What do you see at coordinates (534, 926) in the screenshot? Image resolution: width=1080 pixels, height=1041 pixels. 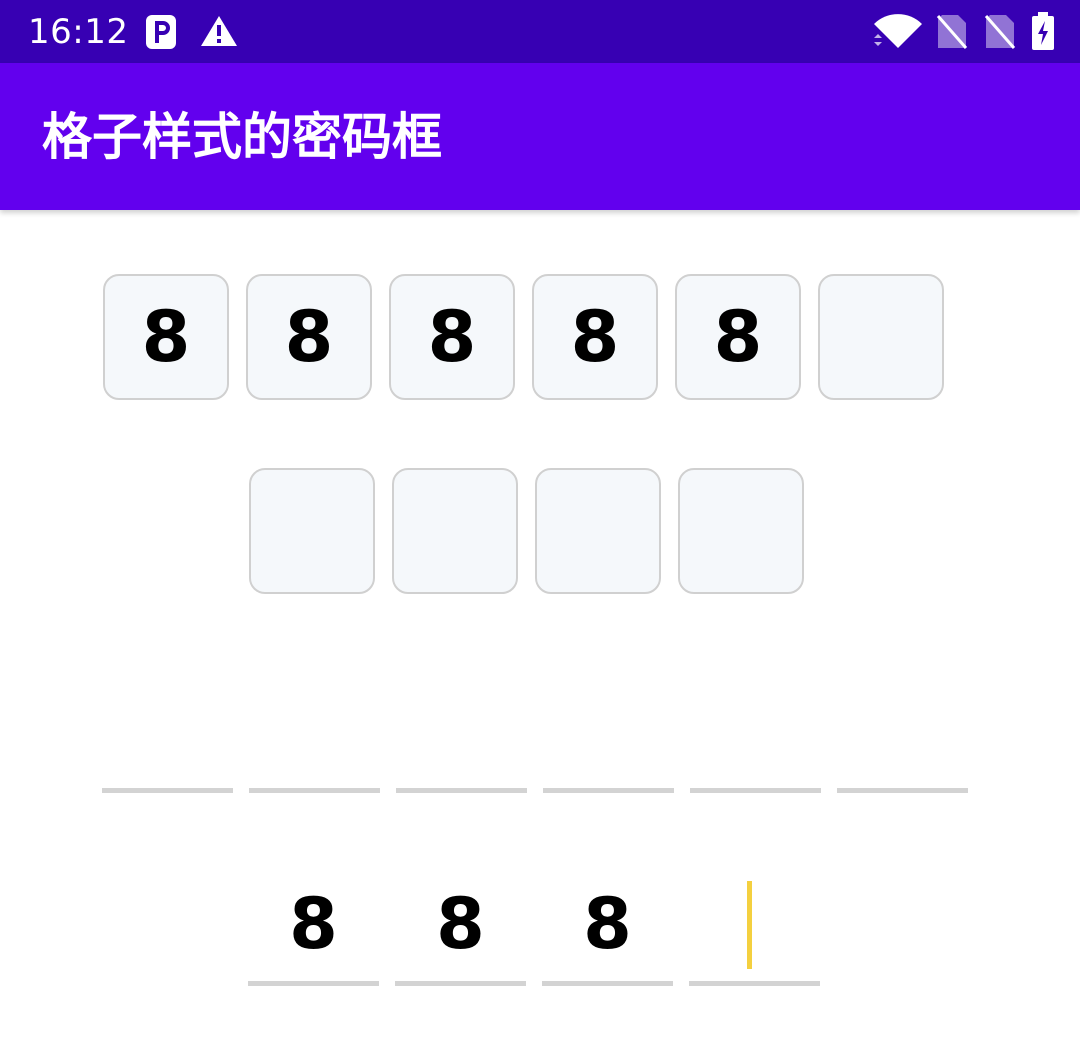 I see `line-code-input-row-2: 8 8 8` at bounding box center [534, 926].